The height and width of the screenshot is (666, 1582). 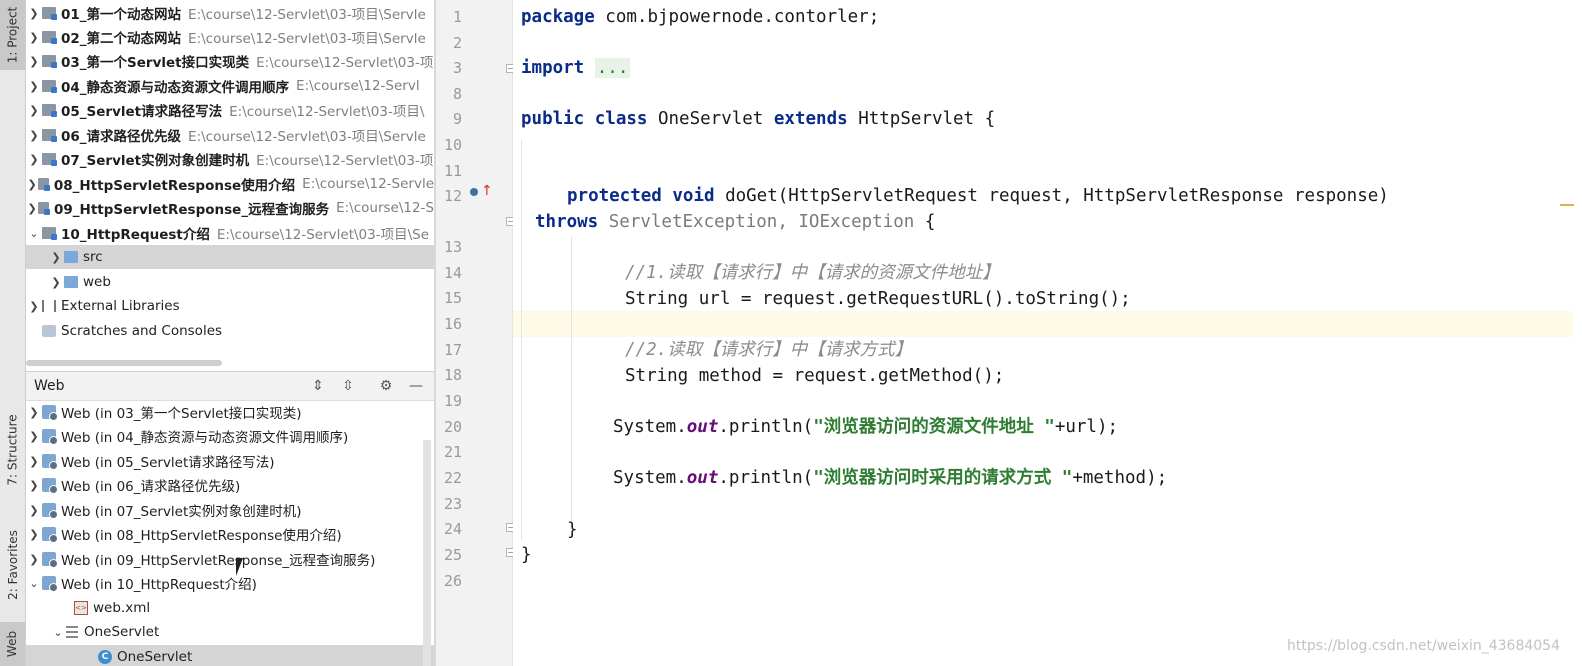 What do you see at coordinates (230, 485) in the screenshot?
I see `web-facet-item: ❯ Web (in 06_请求路径优先级)` at bounding box center [230, 485].